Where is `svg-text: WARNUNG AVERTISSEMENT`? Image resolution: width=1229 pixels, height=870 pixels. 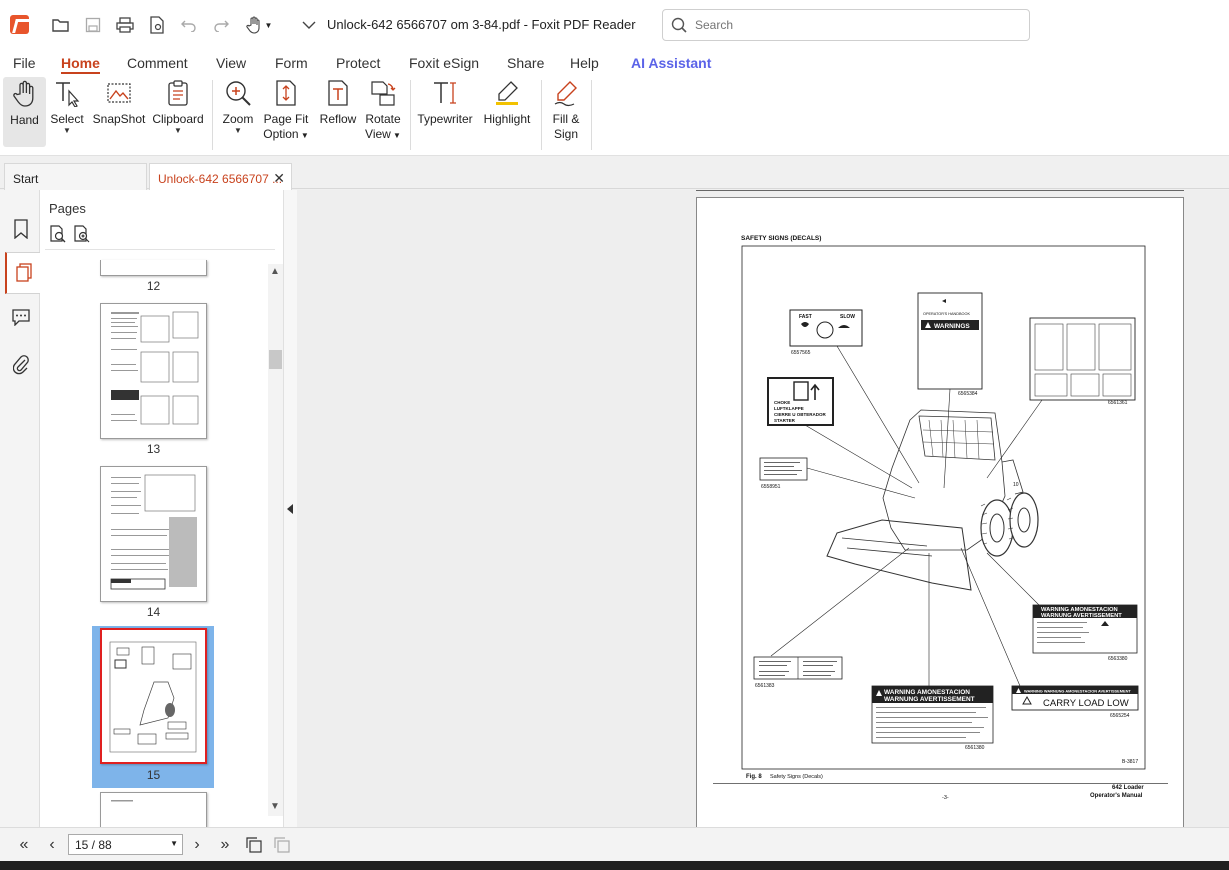 svg-text: WARNUNG AVERTISSEMENT is located at coordinates (929, 699).